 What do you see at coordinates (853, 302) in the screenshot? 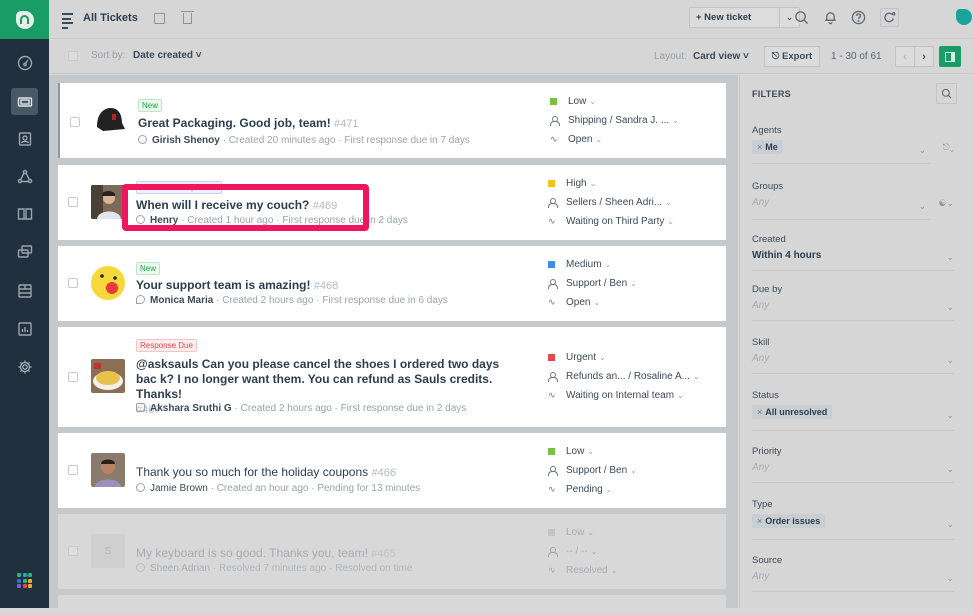
I see `filter-due-by: Due by Any ⌄` at bounding box center [853, 302].